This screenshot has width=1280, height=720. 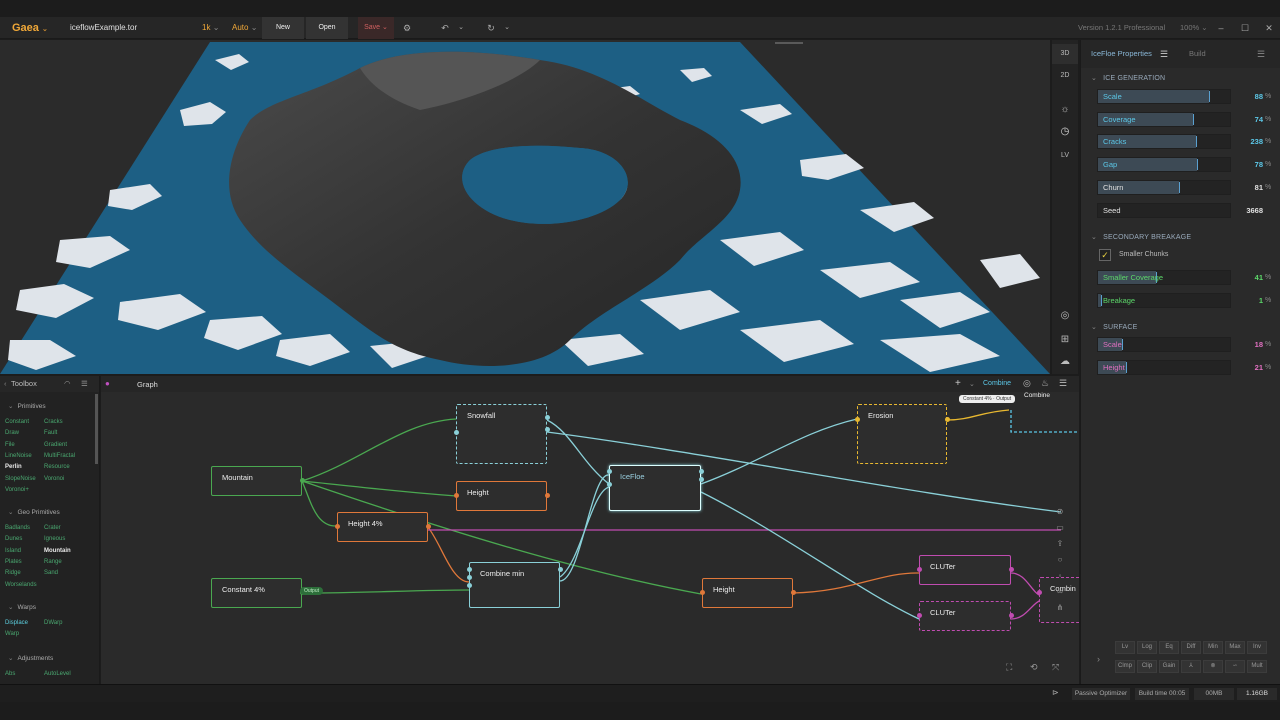 I want to click on toolbox-item-mountain: Mountain, so click(x=57, y=551).